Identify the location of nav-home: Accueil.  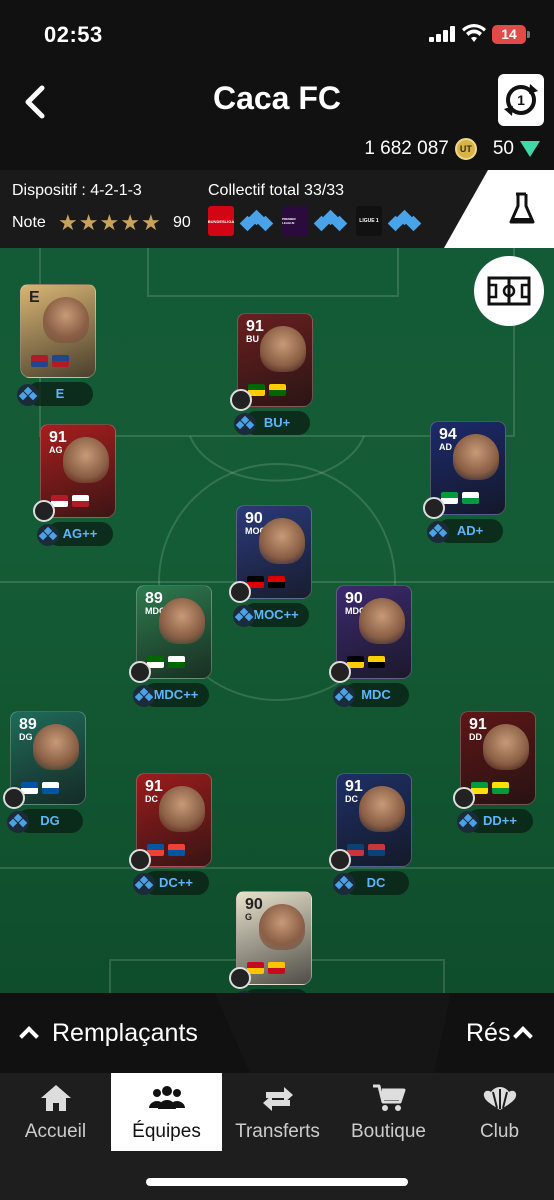
(55, 1112).